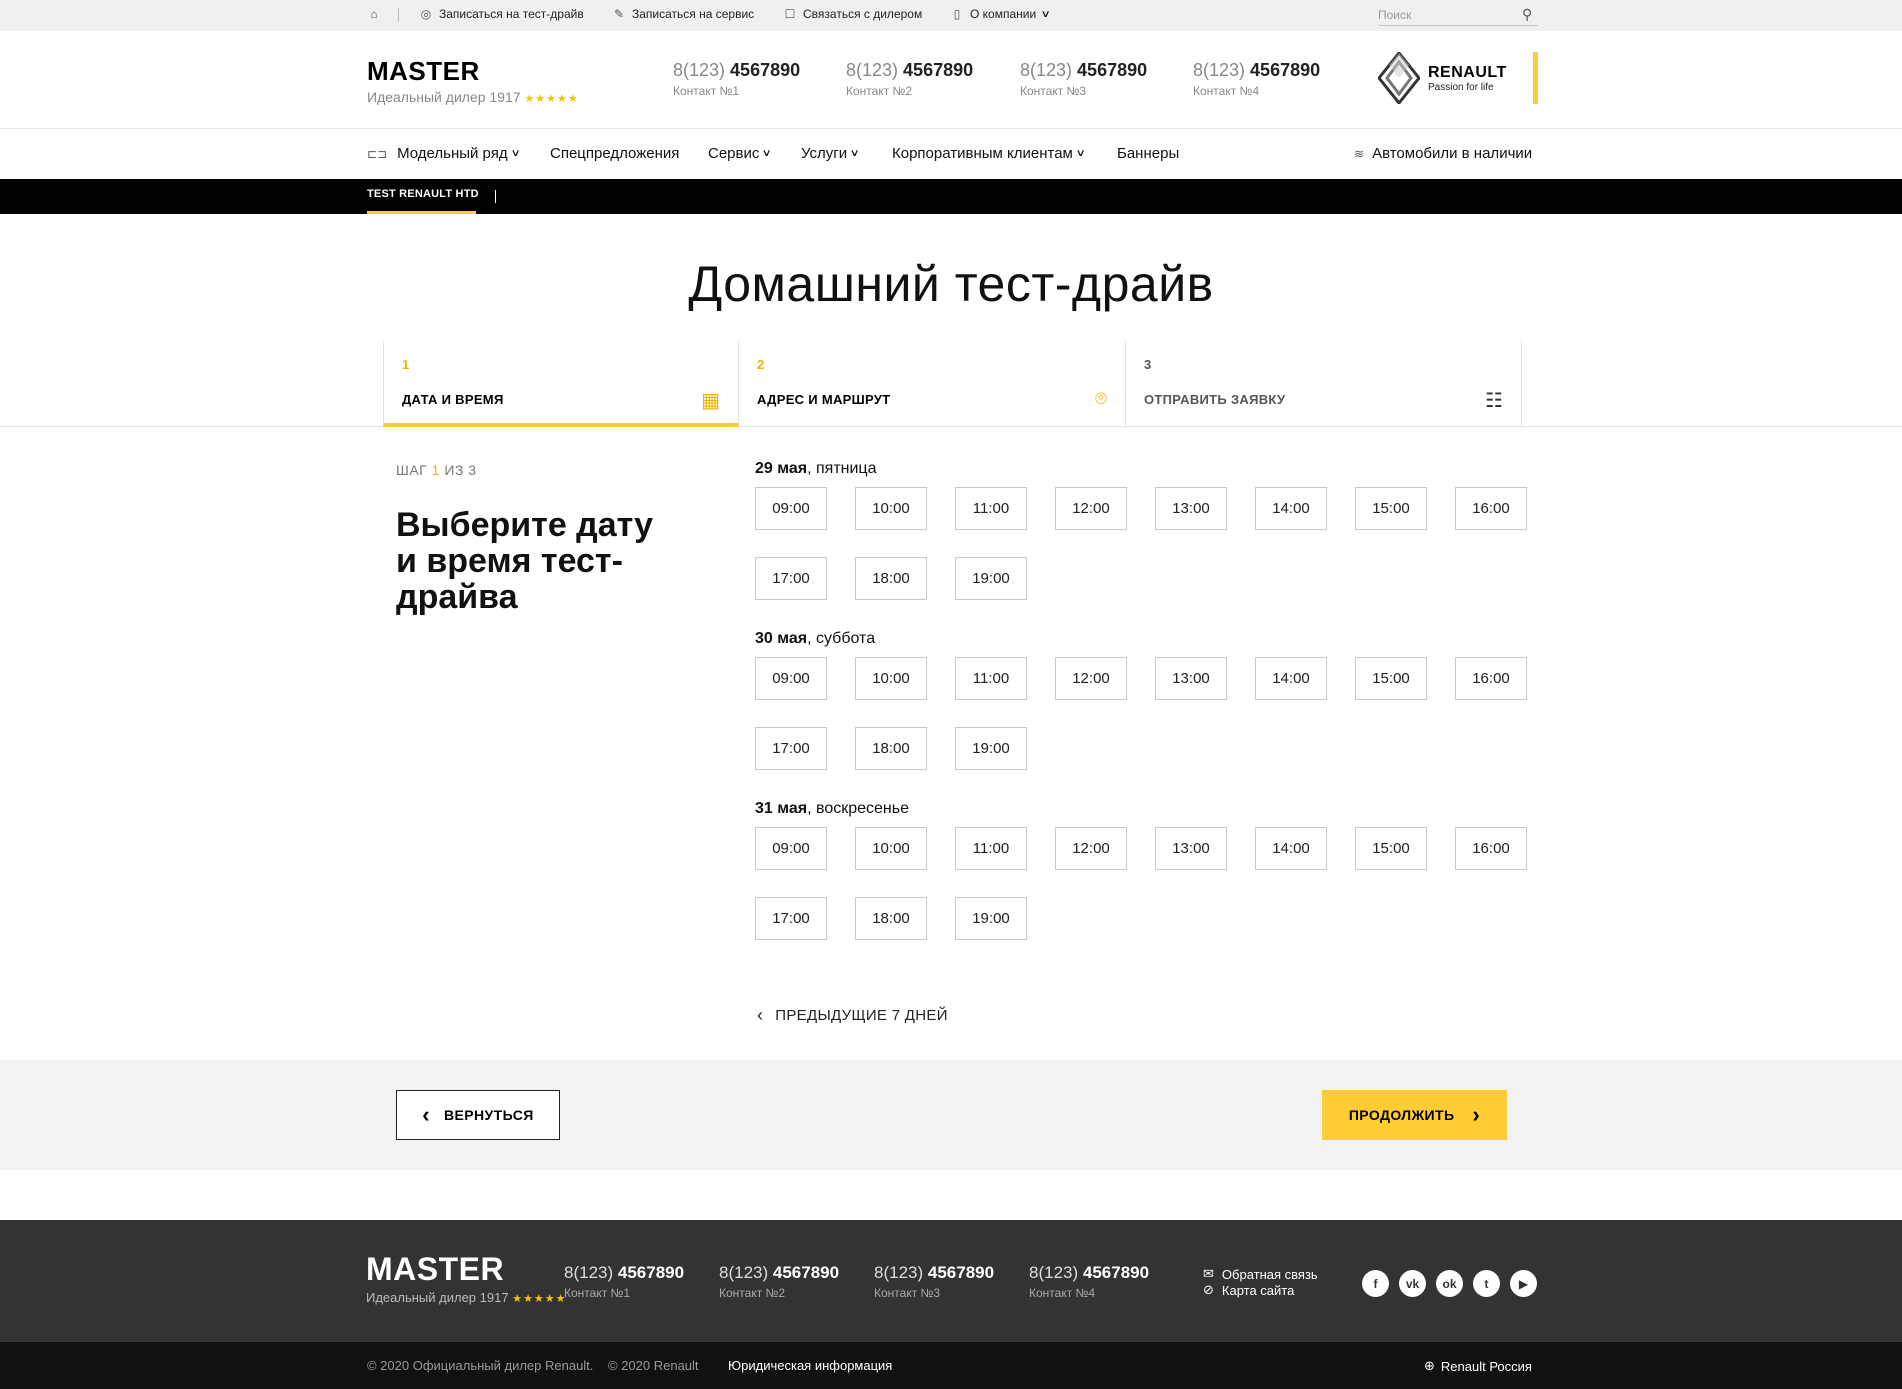 This screenshot has width=1902, height=1389. What do you see at coordinates (1449, 1283) in the screenshot?
I see `odnoklassniki-icon: ok` at bounding box center [1449, 1283].